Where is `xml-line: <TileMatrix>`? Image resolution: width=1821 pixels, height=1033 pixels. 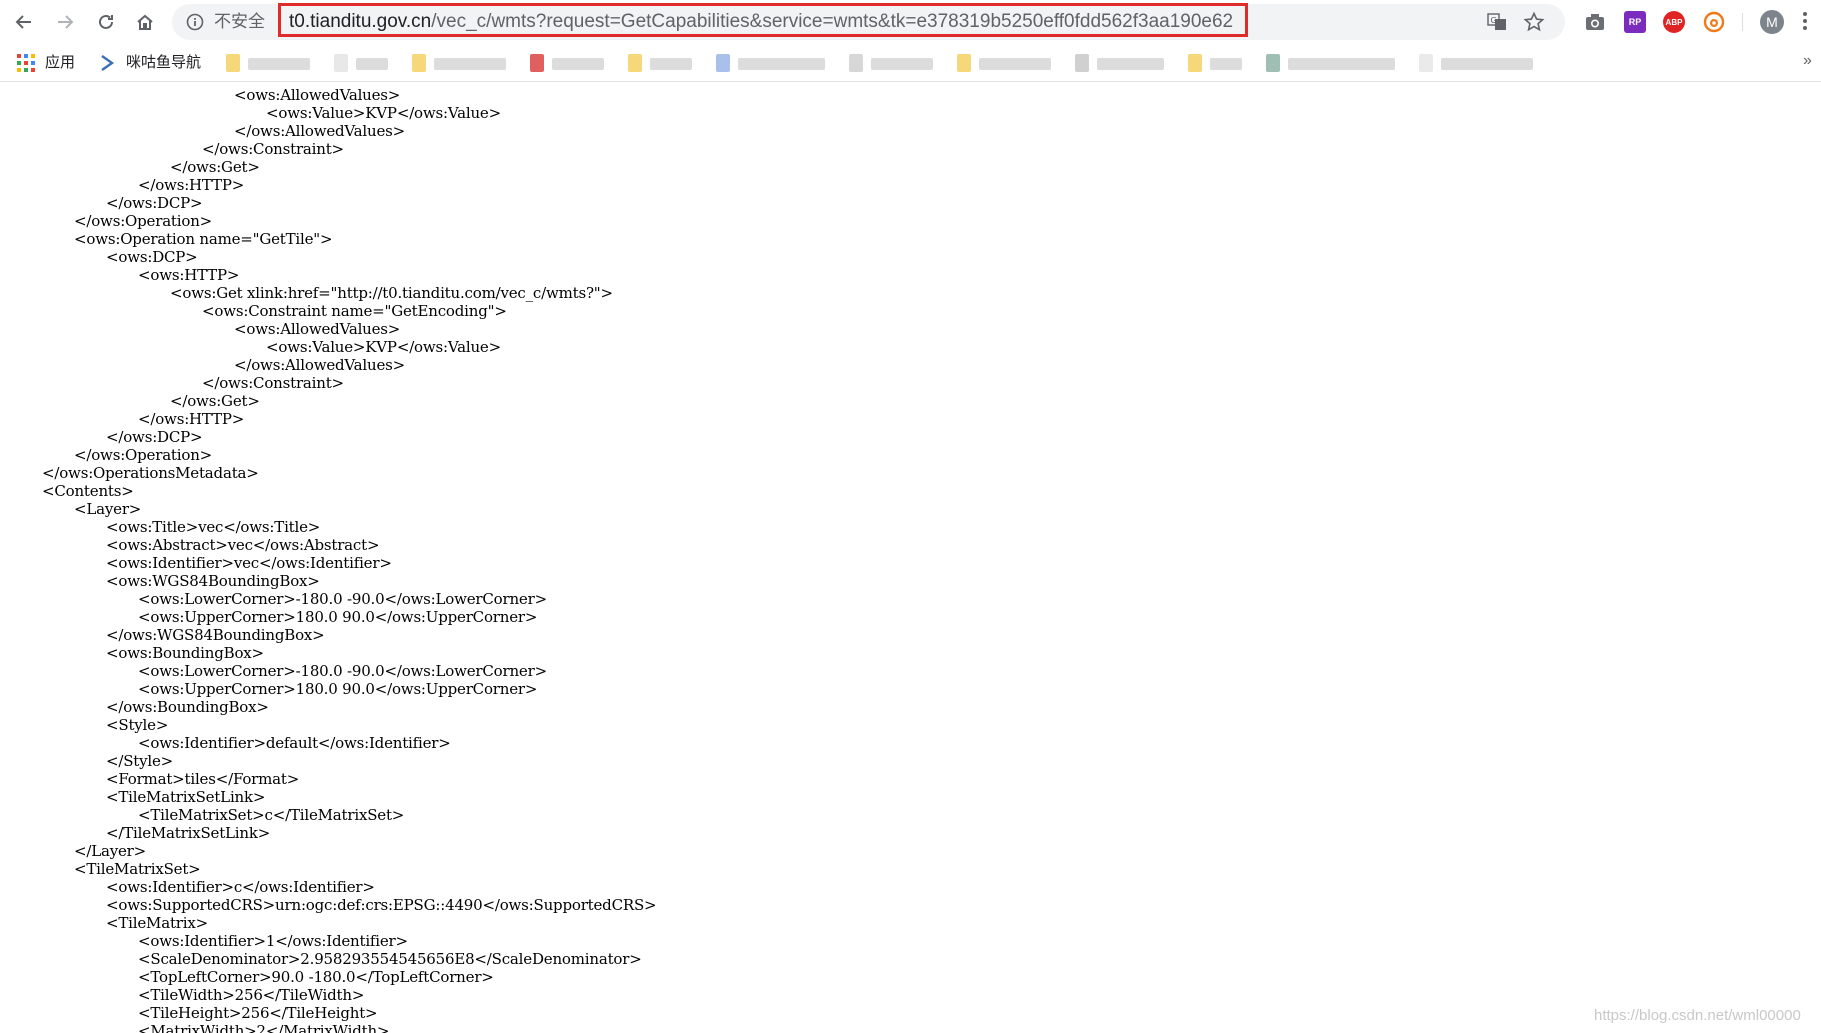 xml-line: <TileMatrix> is located at coordinates (157, 923).